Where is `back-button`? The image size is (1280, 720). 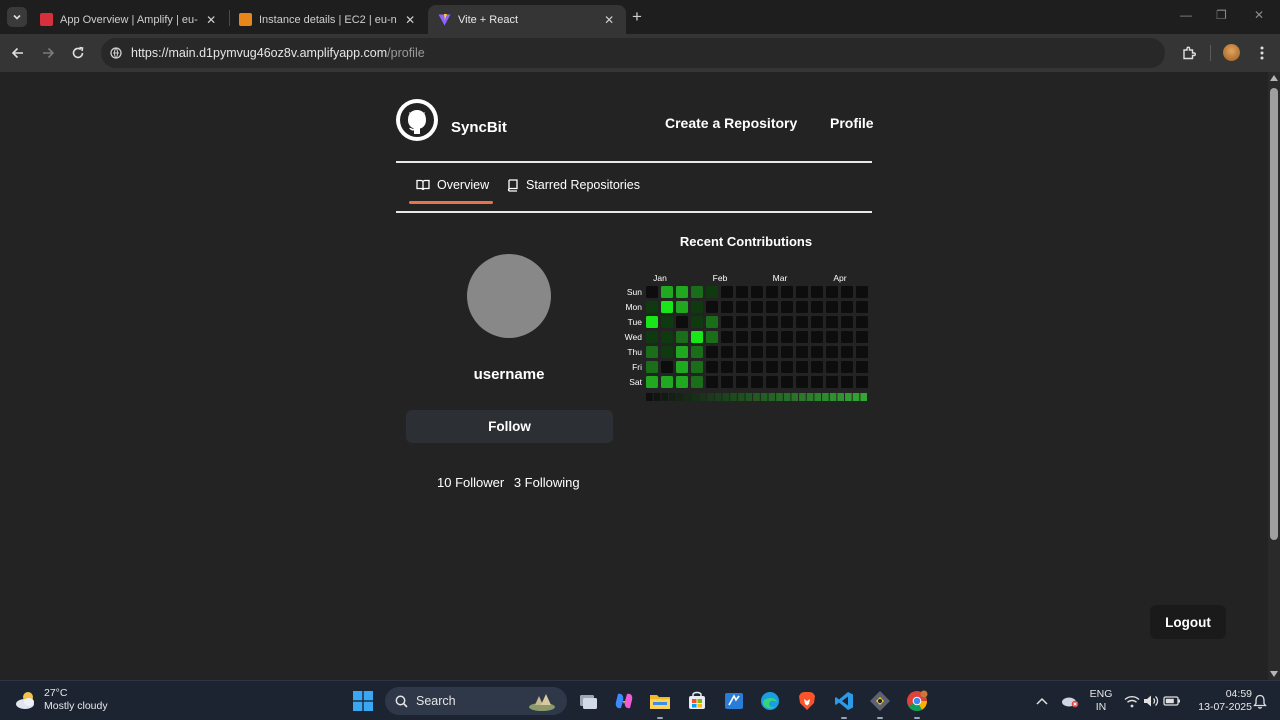
back-button is located at coordinates (18, 53).